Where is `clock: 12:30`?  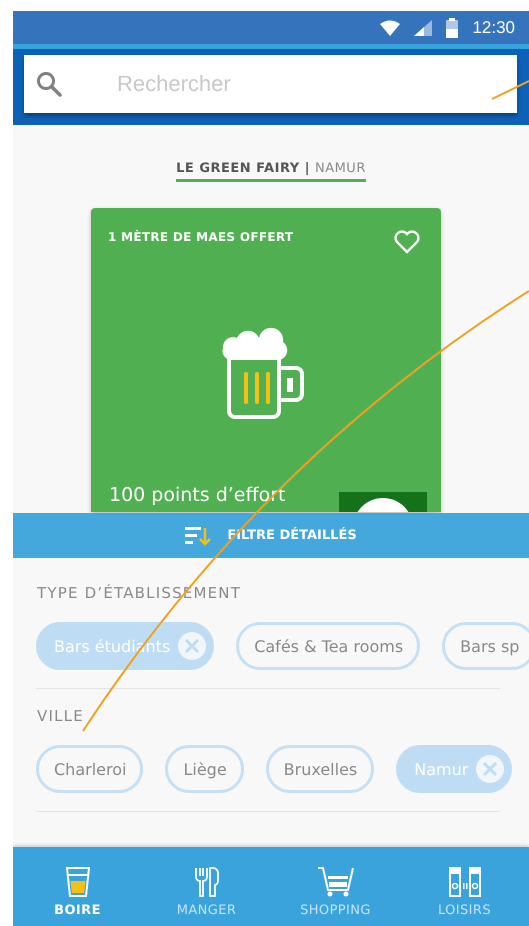 clock: 12:30 is located at coordinates (493, 28).